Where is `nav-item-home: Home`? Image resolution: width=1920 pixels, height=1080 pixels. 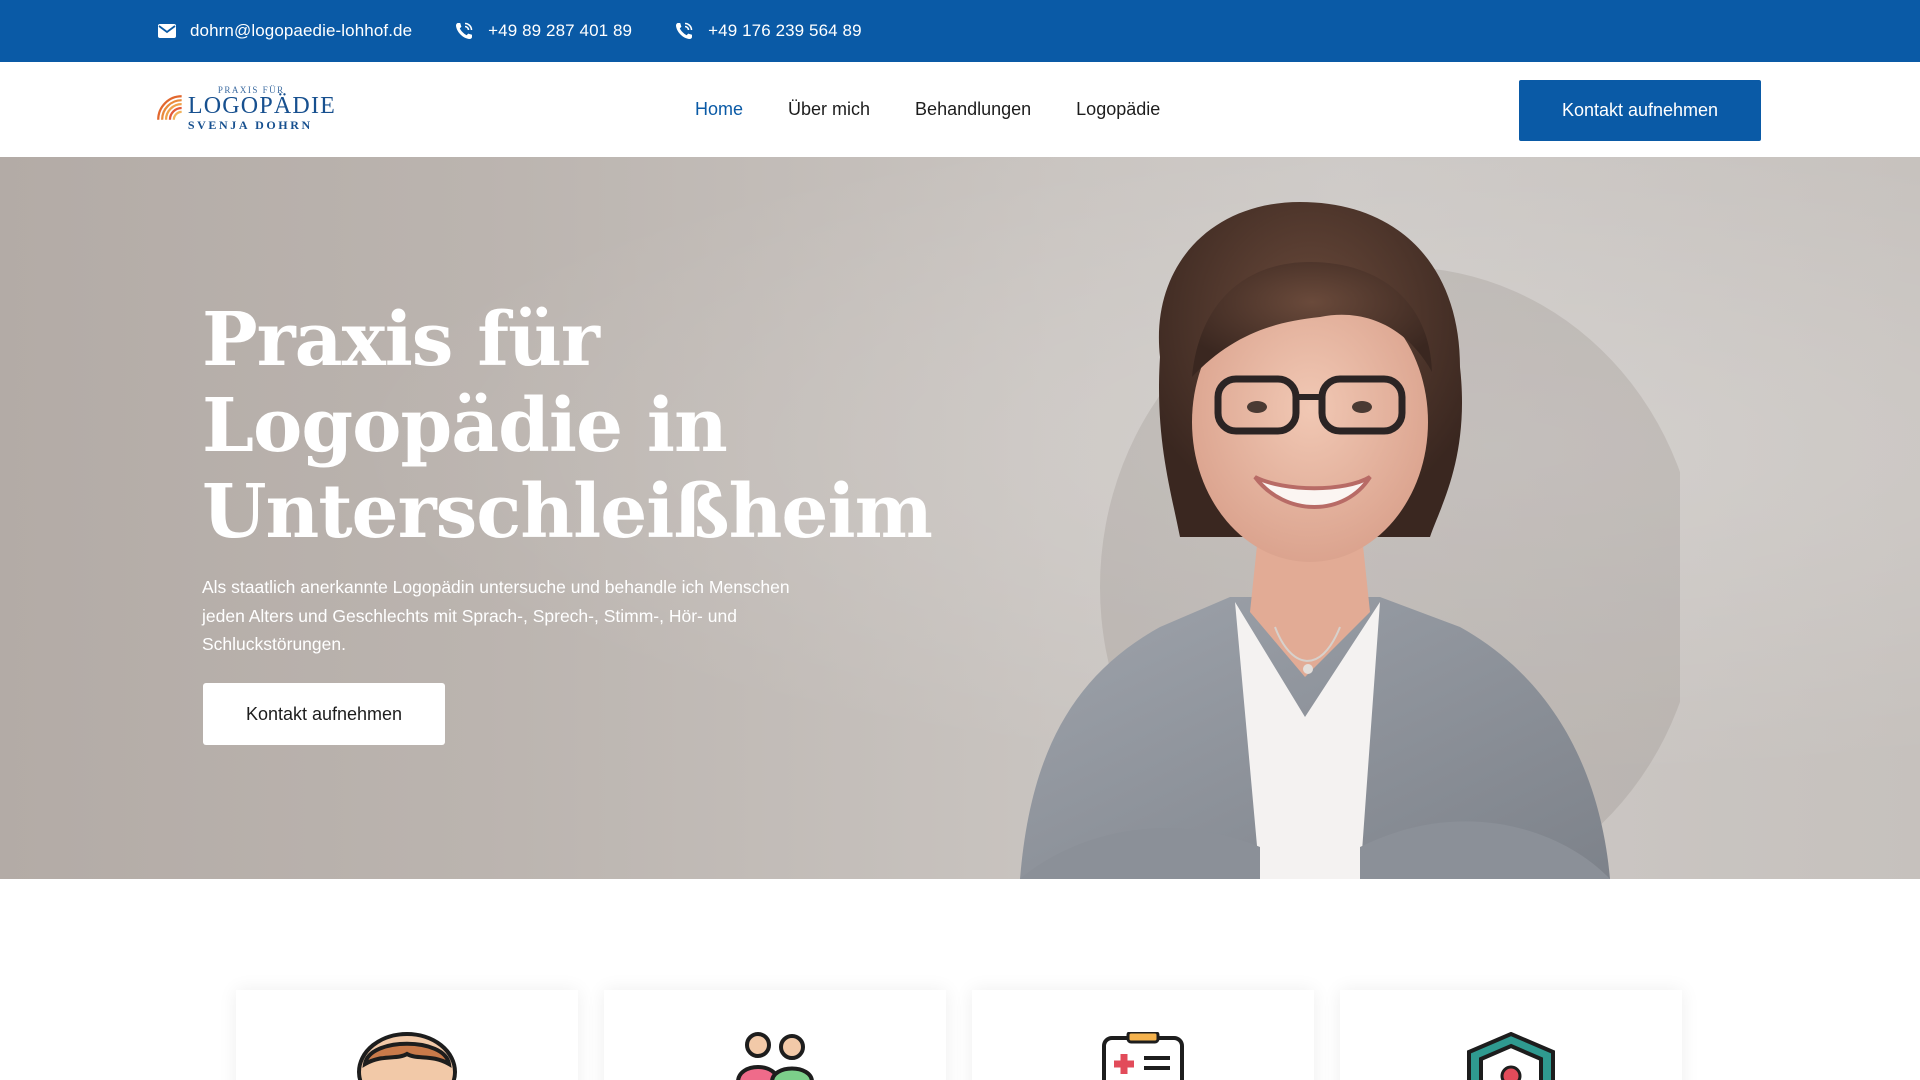
nav-item-home: Home is located at coordinates (719, 109).